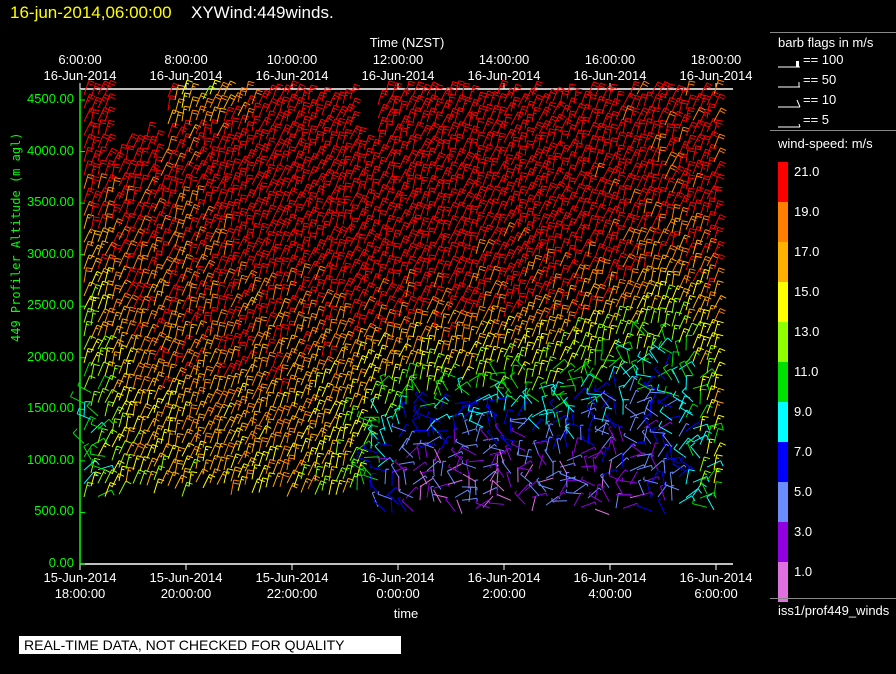  Describe the element at coordinates (803, 411) in the screenshot. I see `colorbar-label: 9.0` at that location.